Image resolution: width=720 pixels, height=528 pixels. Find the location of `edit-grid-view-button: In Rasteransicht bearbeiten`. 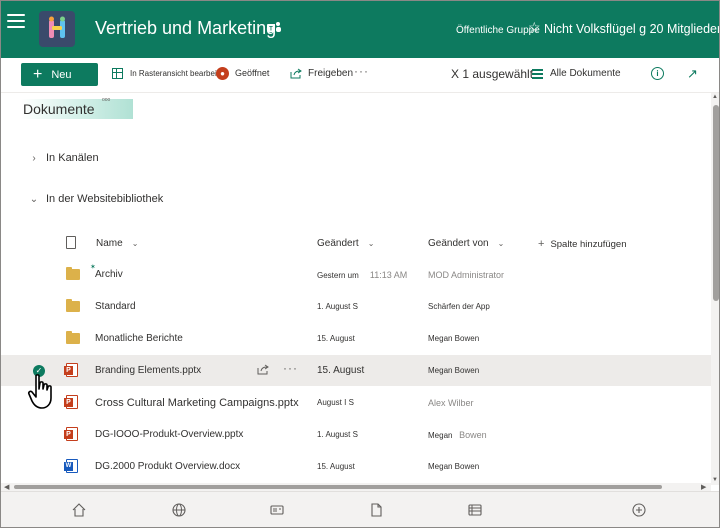

edit-grid-view-button: In Rasteransicht bearbeiten is located at coordinates (170, 73).